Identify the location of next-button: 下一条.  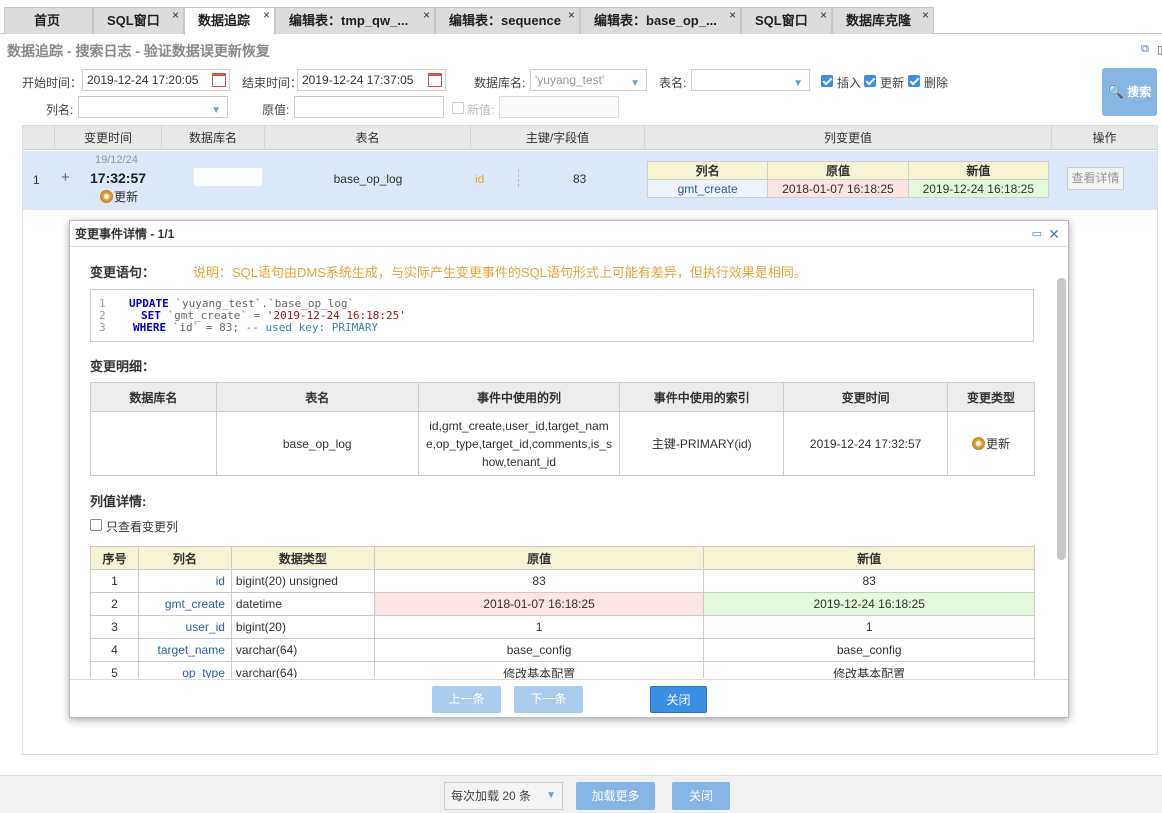
(548, 699).